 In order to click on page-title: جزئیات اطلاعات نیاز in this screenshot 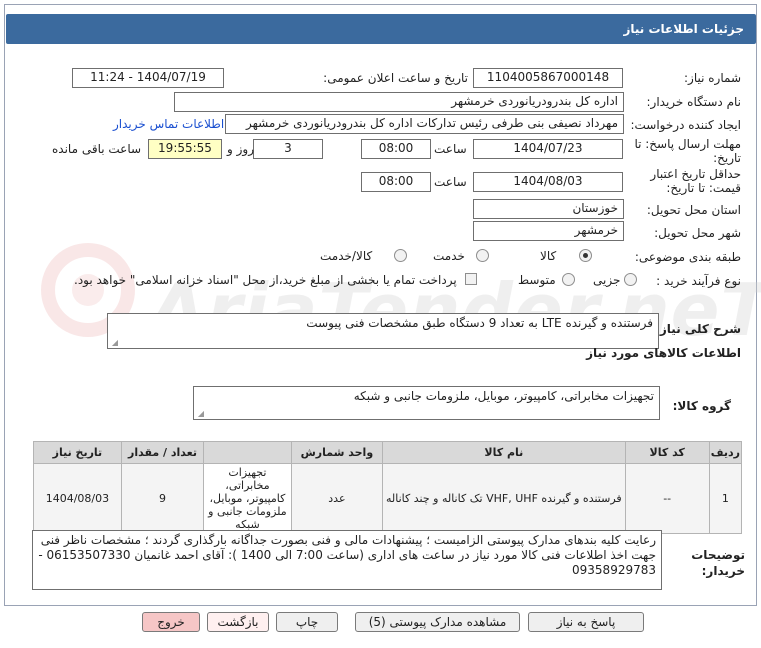, I will do `click(381, 29)`.